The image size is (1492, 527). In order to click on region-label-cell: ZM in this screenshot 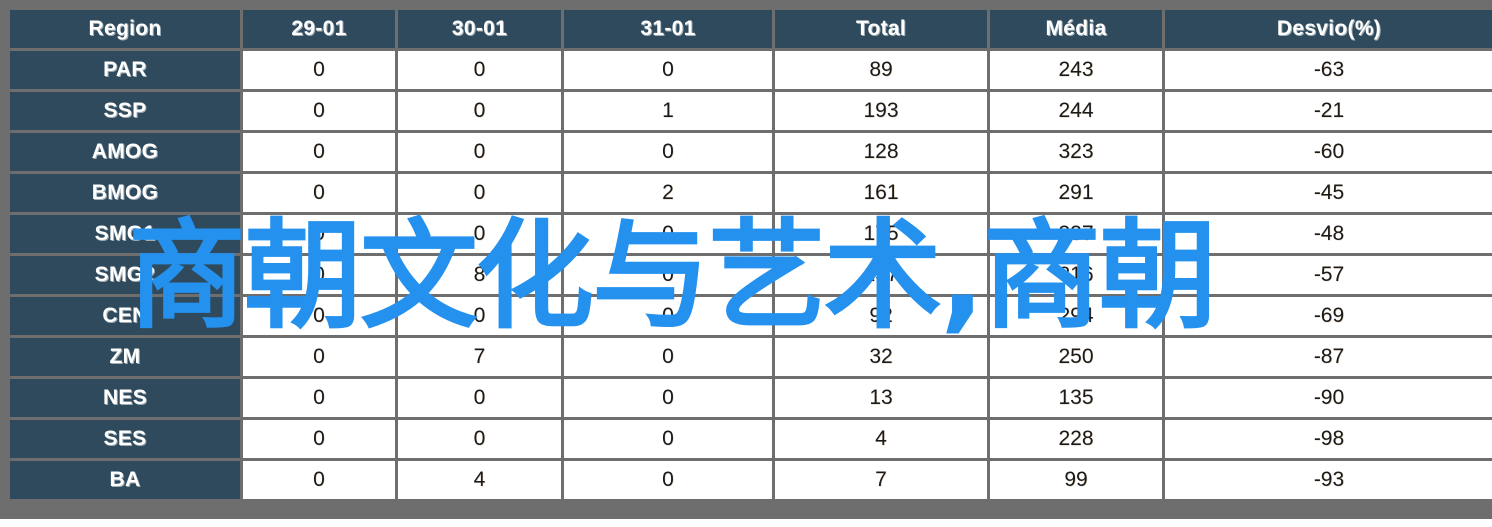, I will do `click(125, 357)`.